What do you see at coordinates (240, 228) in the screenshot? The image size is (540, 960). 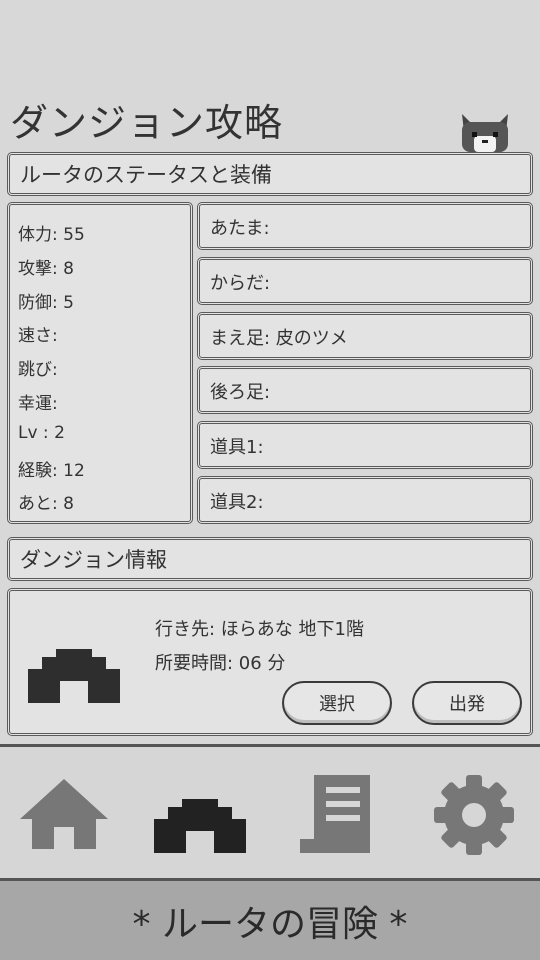 I see `equip-slot-label: あたま:` at bounding box center [240, 228].